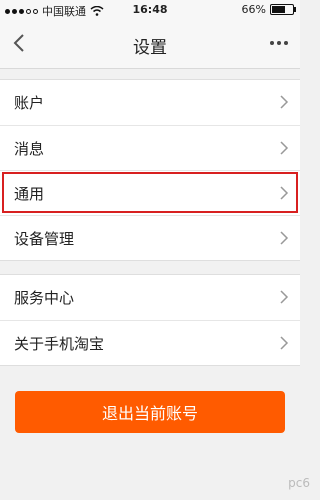  What do you see at coordinates (253, 9) in the screenshot?
I see `battery-percent: 66%` at bounding box center [253, 9].